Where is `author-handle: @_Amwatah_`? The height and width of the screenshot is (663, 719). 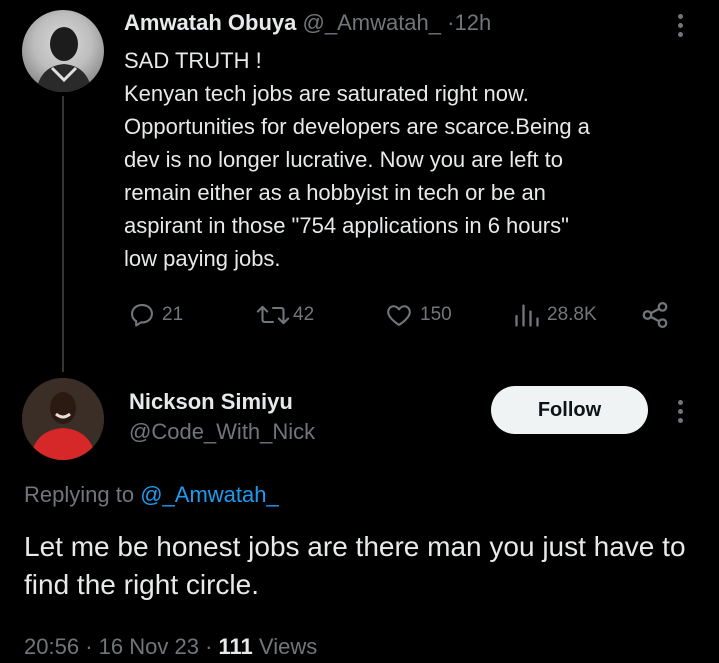
author-handle: @_Amwatah_ is located at coordinates (372, 22).